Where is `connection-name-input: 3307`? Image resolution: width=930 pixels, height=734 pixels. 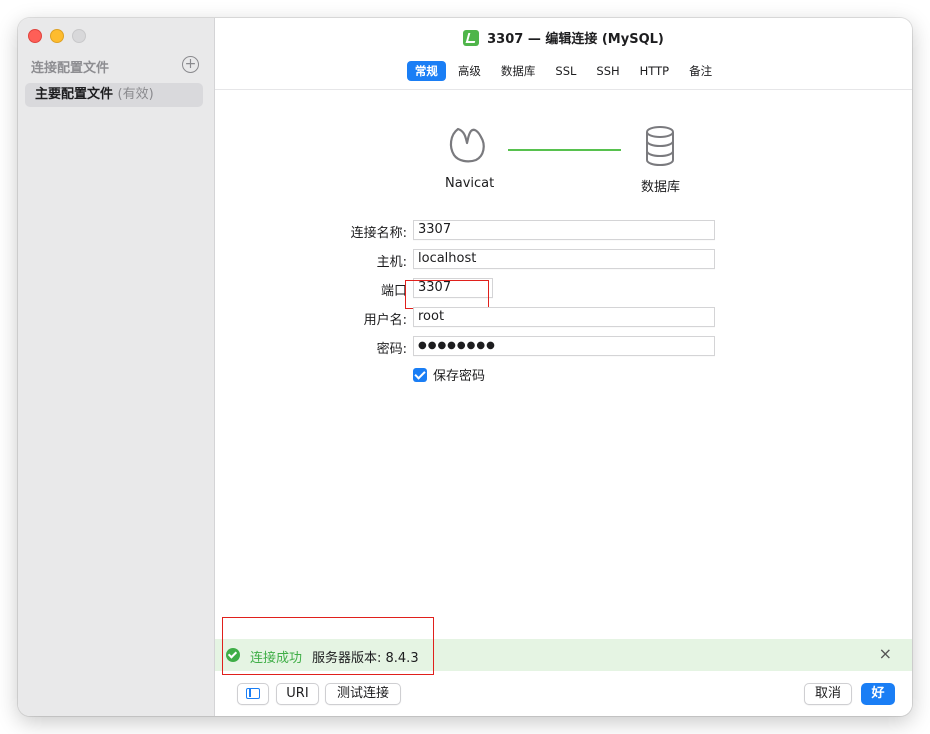 connection-name-input: 3307 is located at coordinates (564, 230).